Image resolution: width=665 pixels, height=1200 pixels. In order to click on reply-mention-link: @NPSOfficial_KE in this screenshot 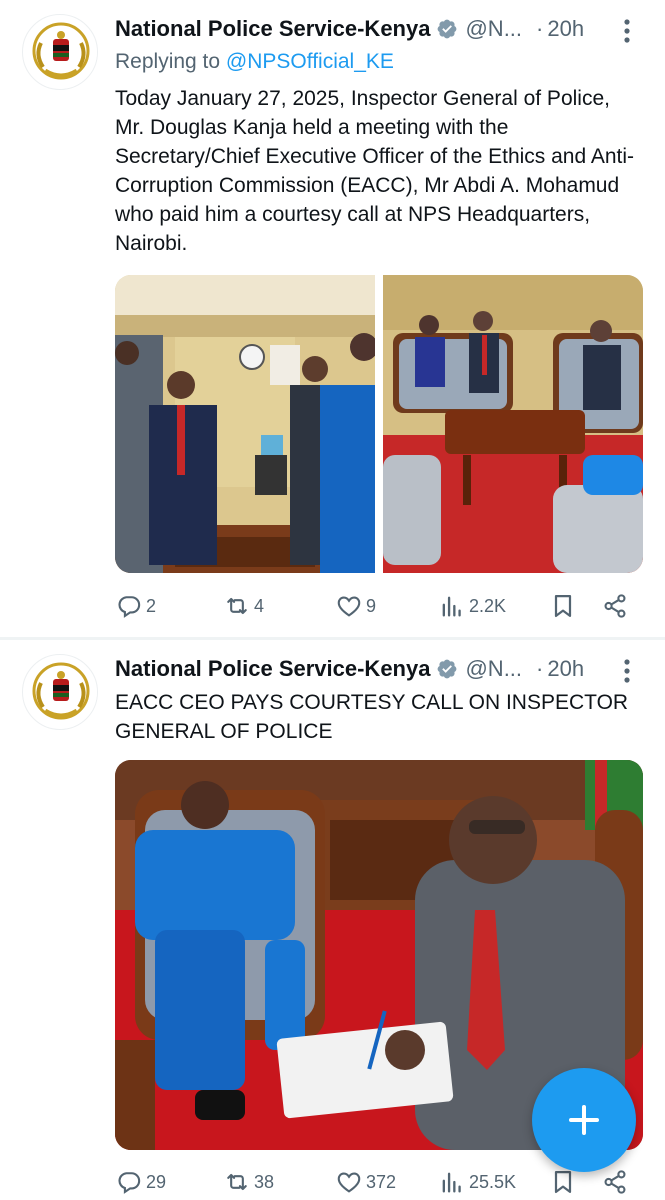, I will do `click(310, 61)`.